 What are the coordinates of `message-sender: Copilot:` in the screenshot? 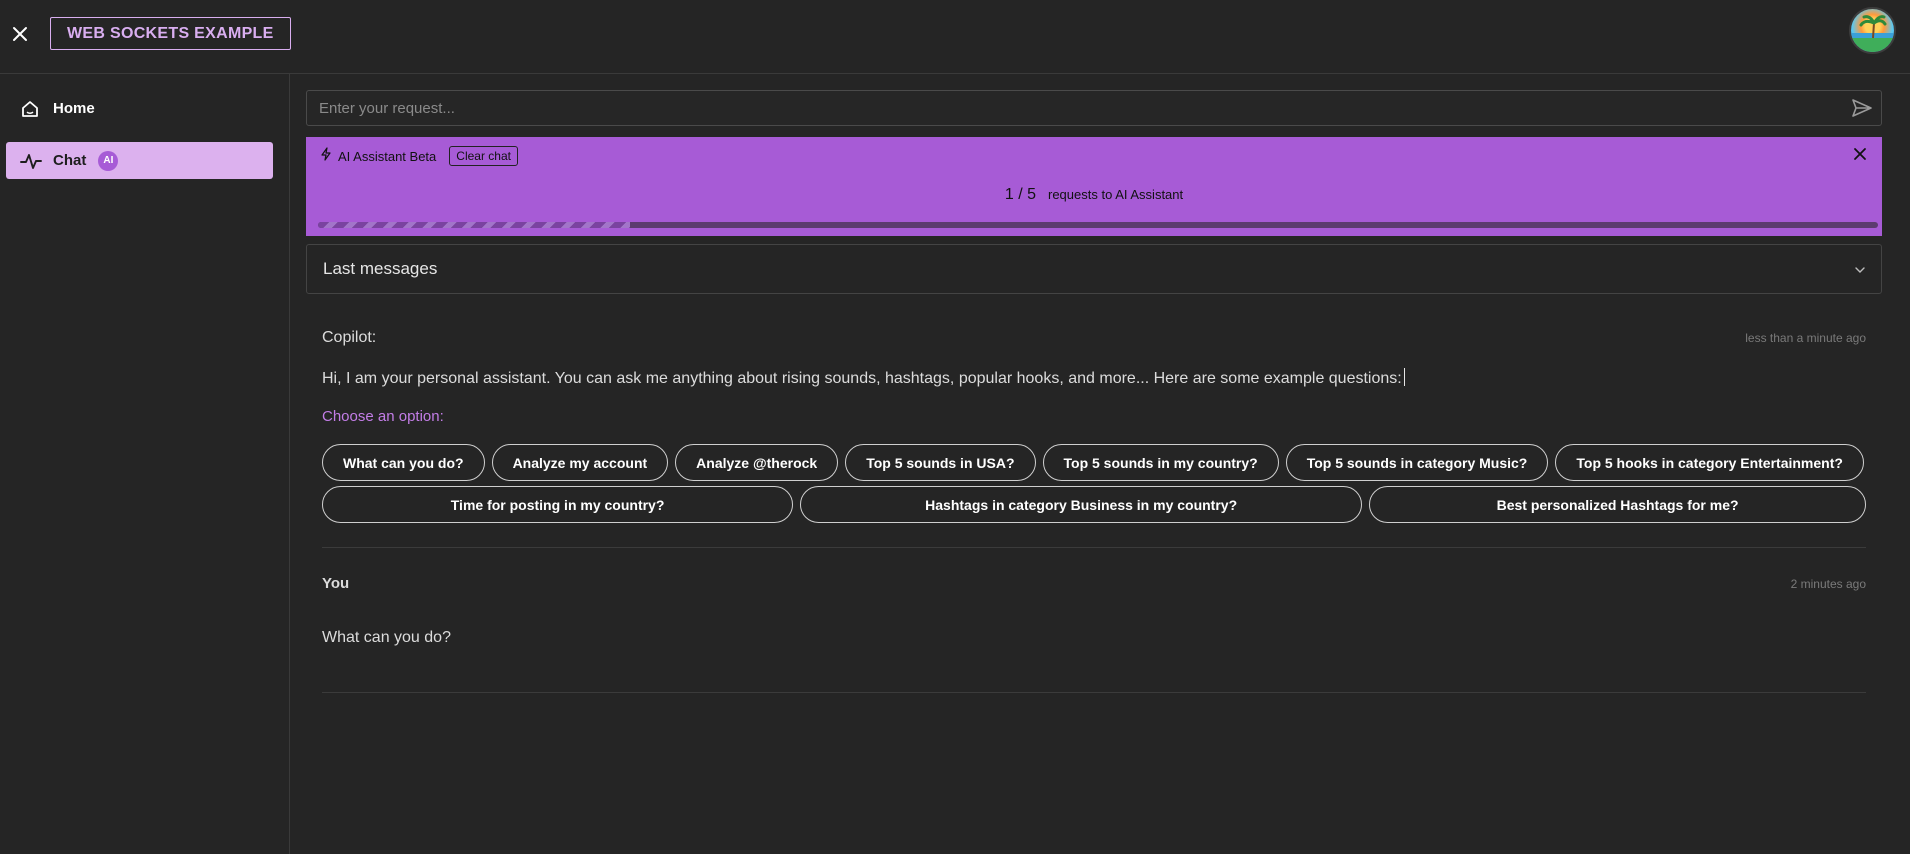 It's located at (349, 337).